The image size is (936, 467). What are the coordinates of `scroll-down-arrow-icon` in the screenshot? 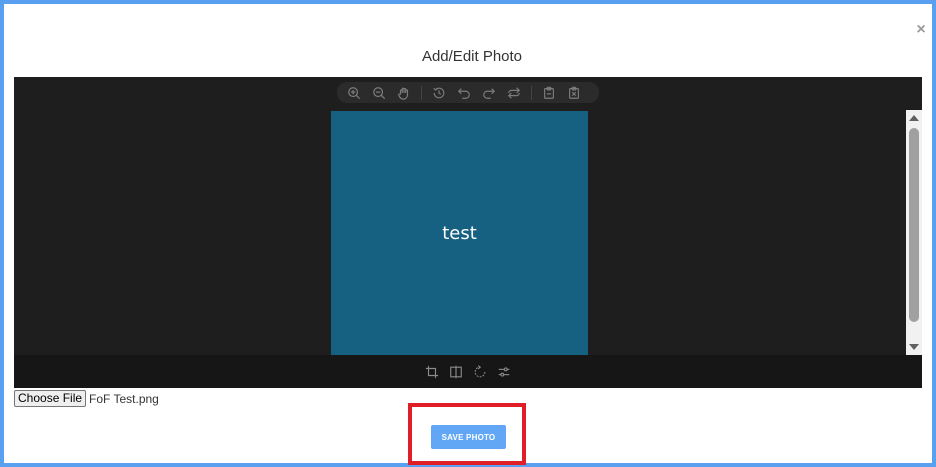 It's located at (914, 347).